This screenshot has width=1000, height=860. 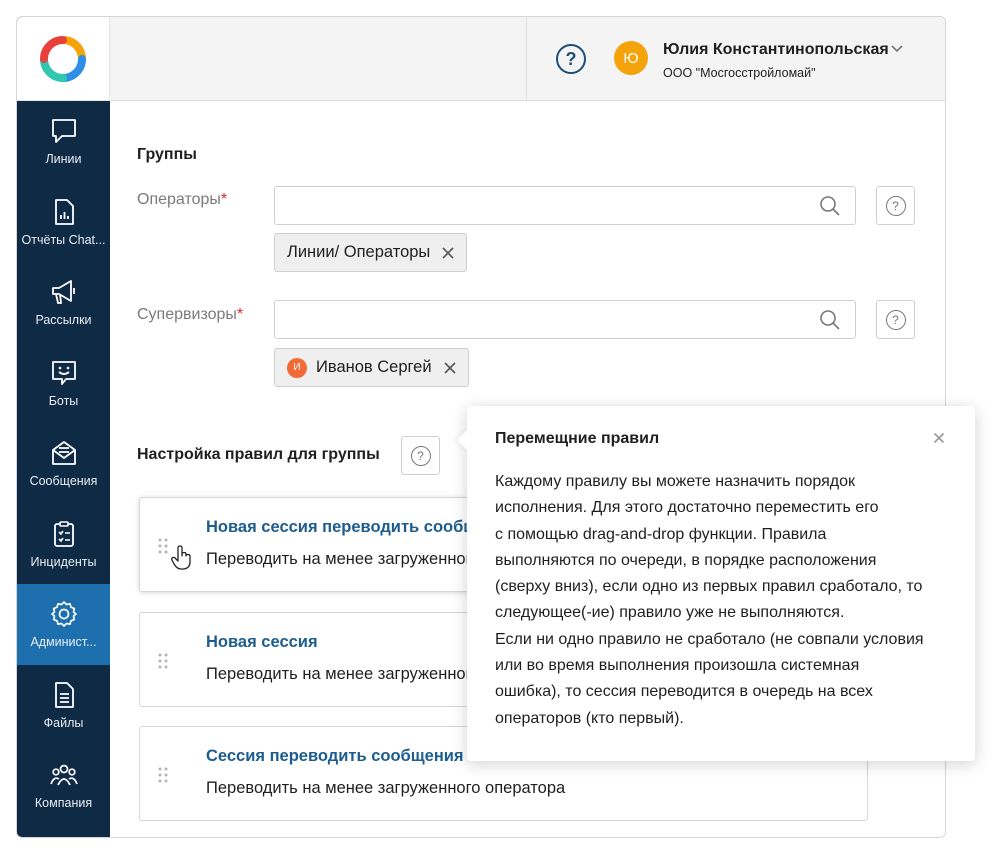 What do you see at coordinates (897, 49) in the screenshot?
I see `chevron-down-icon` at bounding box center [897, 49].